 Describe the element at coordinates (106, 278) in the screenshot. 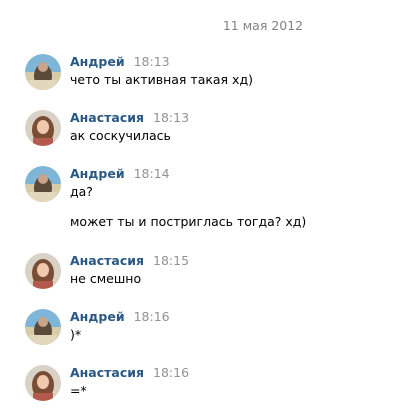

I see `message-text: не смешно` at that location.